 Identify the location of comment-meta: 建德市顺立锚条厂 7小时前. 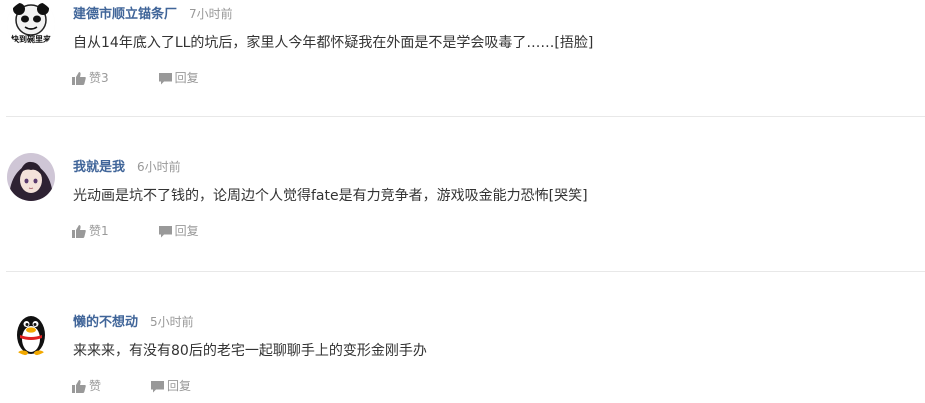
(153, 13).